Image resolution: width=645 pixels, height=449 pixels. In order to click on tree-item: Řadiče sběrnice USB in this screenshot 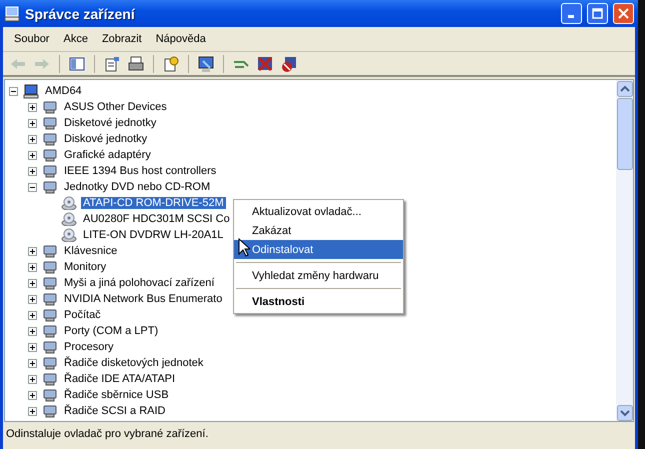, I will do `click(116, 395)`.